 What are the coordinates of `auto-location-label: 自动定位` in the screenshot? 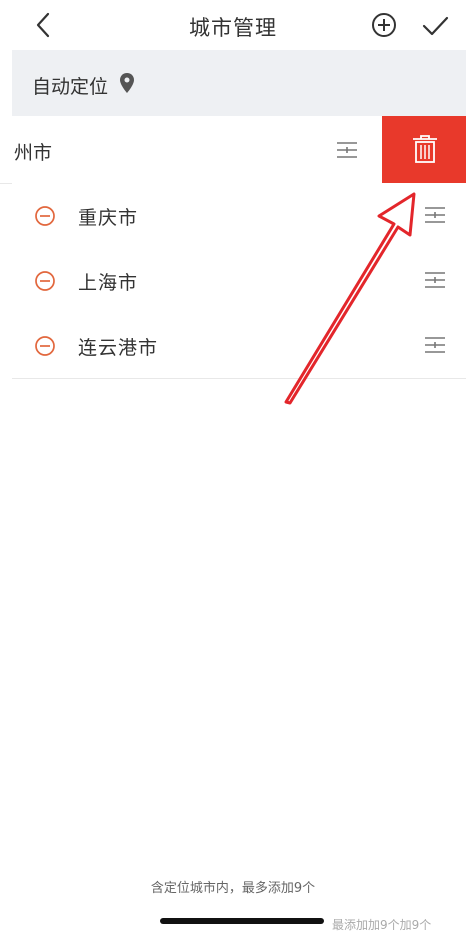 It's located at (70, 87).